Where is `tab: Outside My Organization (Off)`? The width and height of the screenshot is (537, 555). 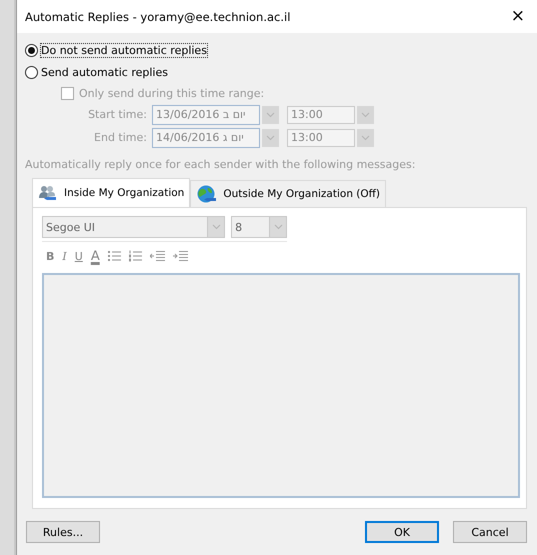 tab: Outside My Organization (Off) is located at coordinates (288, 193).